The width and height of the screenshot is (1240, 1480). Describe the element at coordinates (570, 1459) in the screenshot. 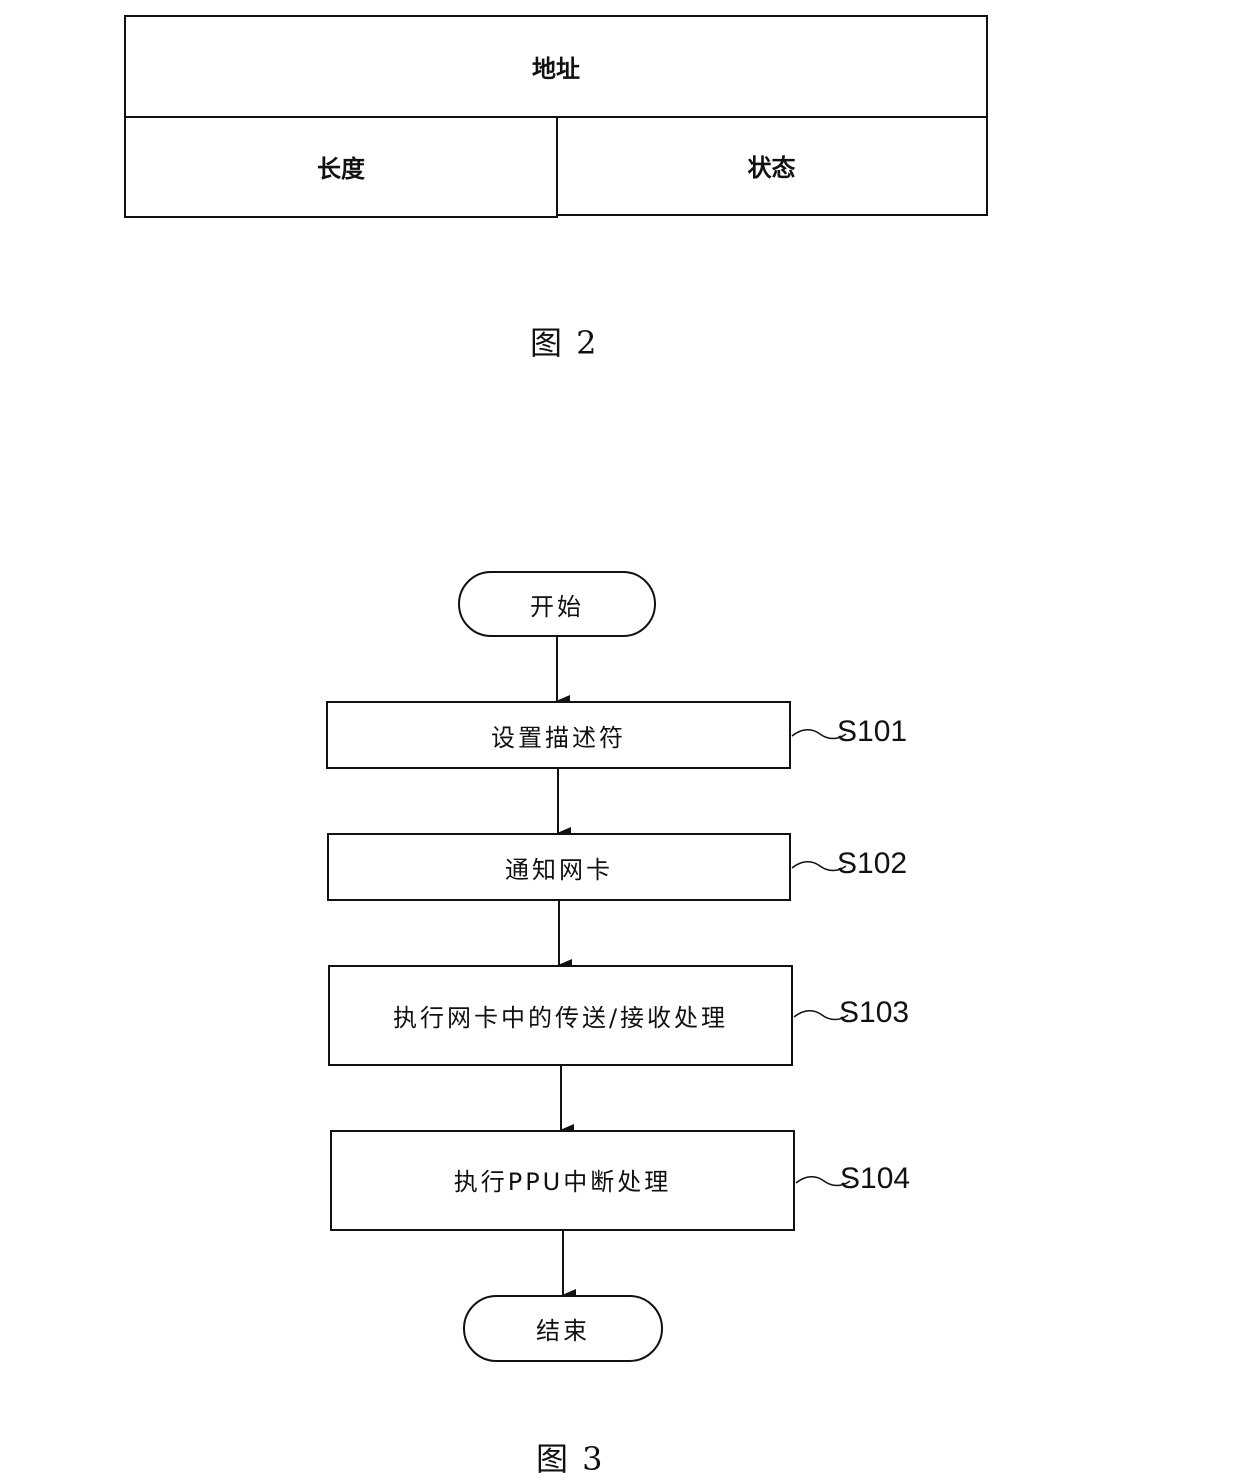

I see `figure-3-caption: 图 3` at that location.